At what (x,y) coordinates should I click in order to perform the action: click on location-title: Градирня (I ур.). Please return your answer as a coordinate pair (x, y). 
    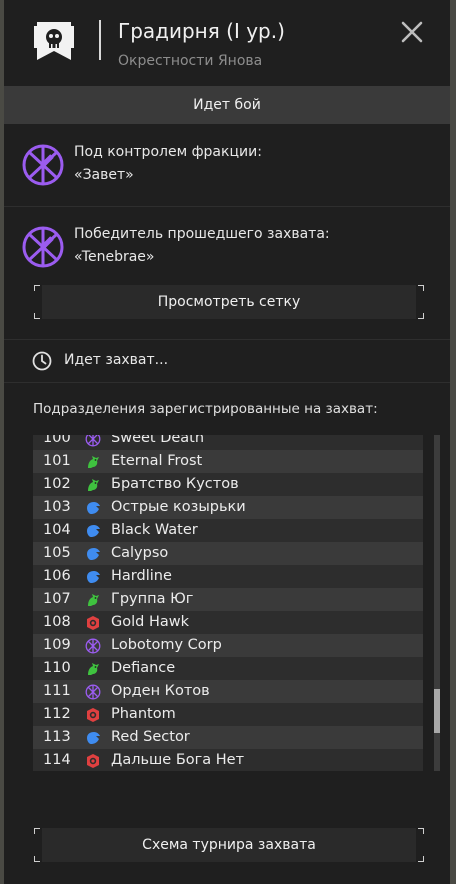
    Looking at the image, I should click on (201, 31).